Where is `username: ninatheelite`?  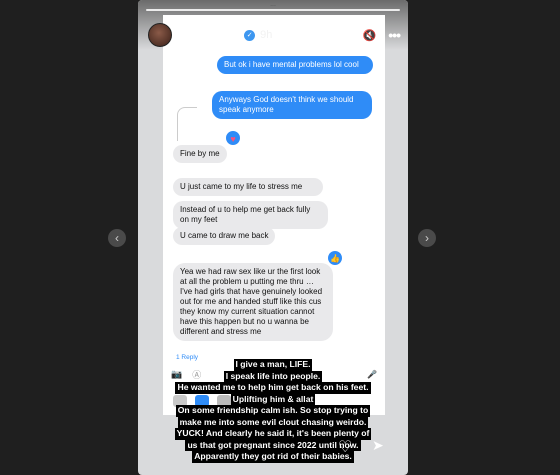 username: ninatheelite is located at coordinates (209, 35).